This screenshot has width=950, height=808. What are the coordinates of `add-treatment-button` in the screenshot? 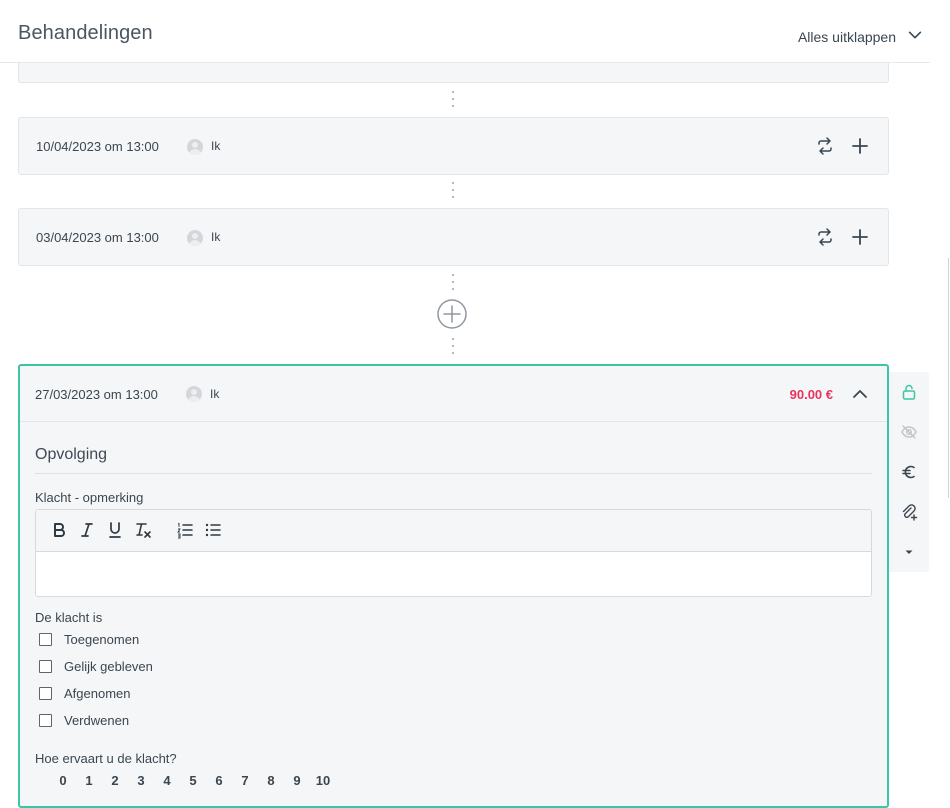 It's located at (452, 314).